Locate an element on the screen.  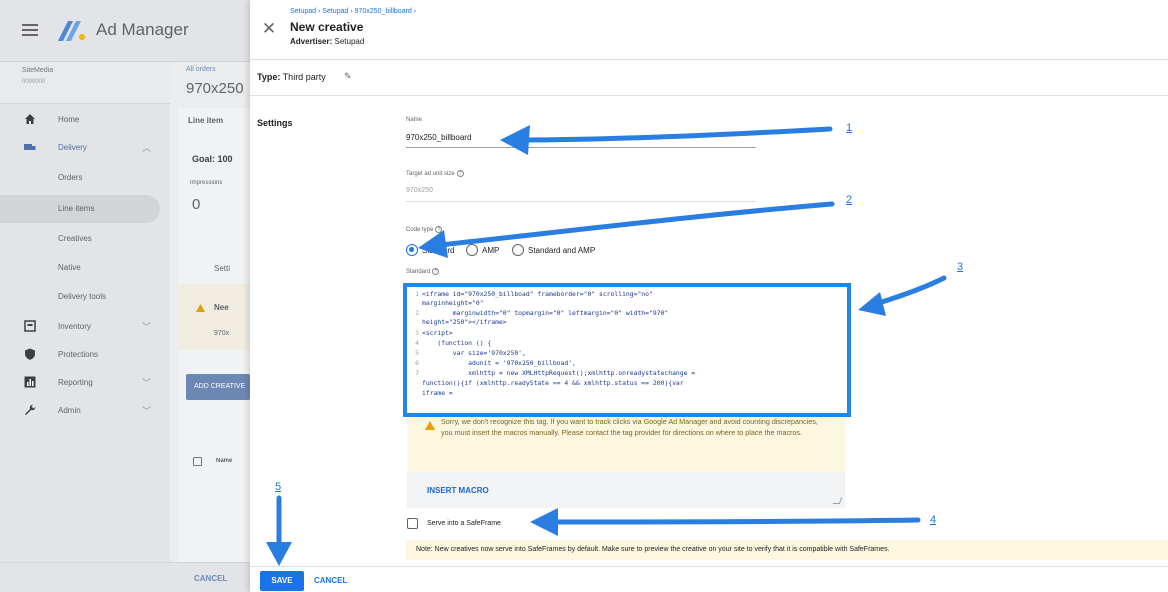
sidebar-item-home: Home is located at coordinates (80, 120).